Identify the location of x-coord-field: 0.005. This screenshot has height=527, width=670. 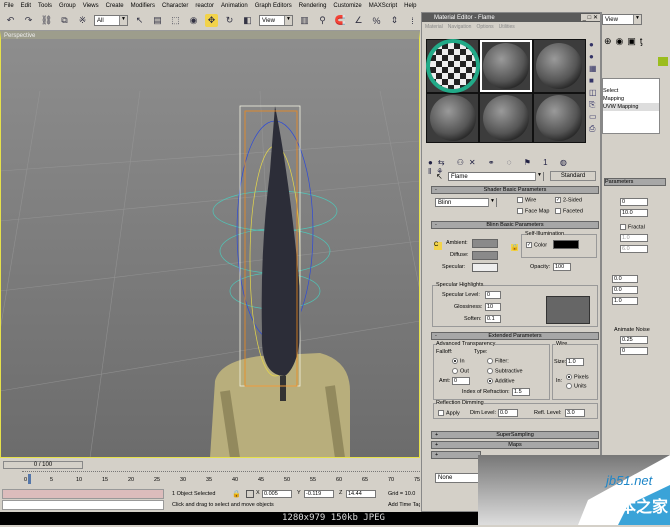
(277, 494).